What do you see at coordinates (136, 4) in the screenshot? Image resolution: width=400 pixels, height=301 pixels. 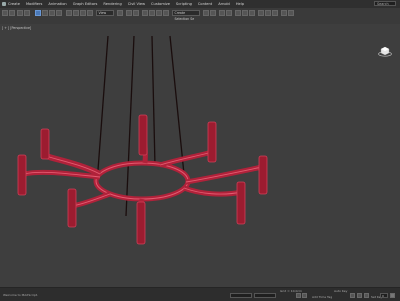 I see `menu-civil-view: Civil View` at bounding box center [136, 4].